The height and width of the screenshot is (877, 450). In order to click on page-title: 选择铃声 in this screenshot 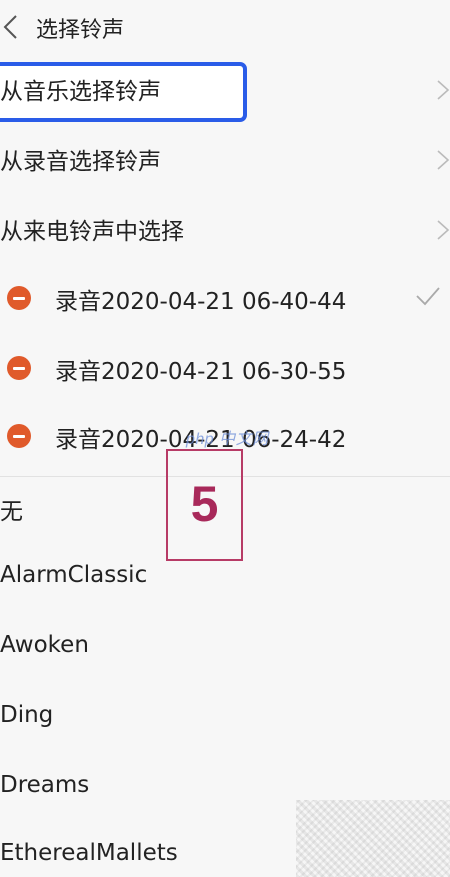, I will do `click(80, 30)`.